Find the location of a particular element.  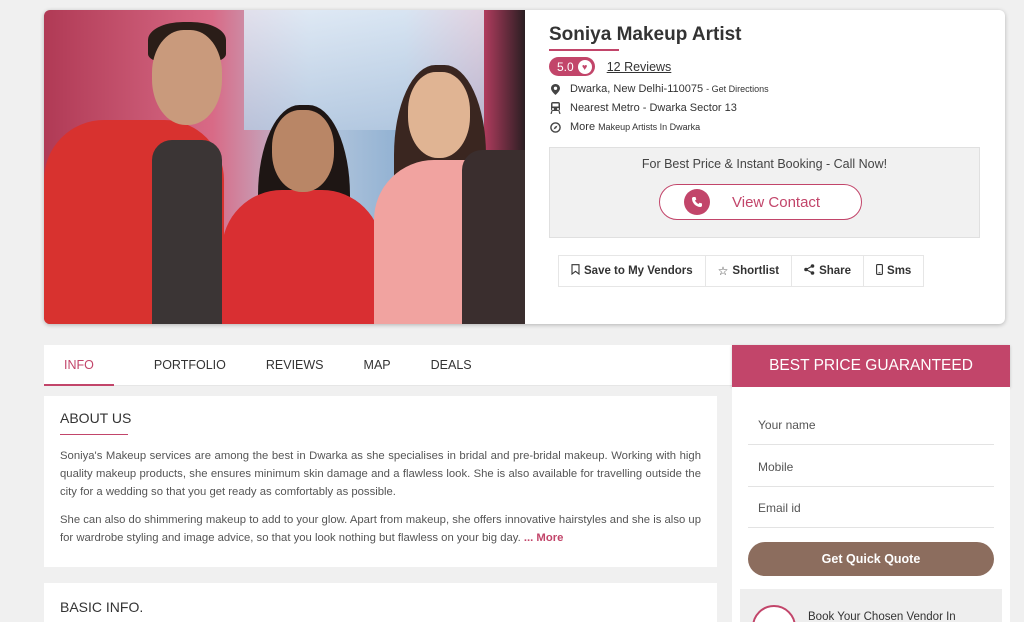

shortlist-button: ☆ Shortlist is located at coordinates (748, 271).